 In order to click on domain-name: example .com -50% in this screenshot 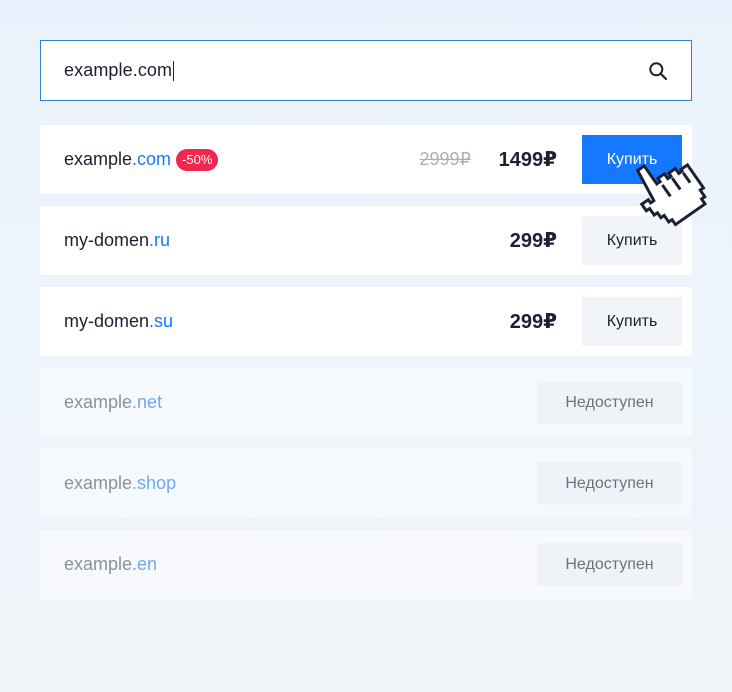, I will do `click(141, 159)`.